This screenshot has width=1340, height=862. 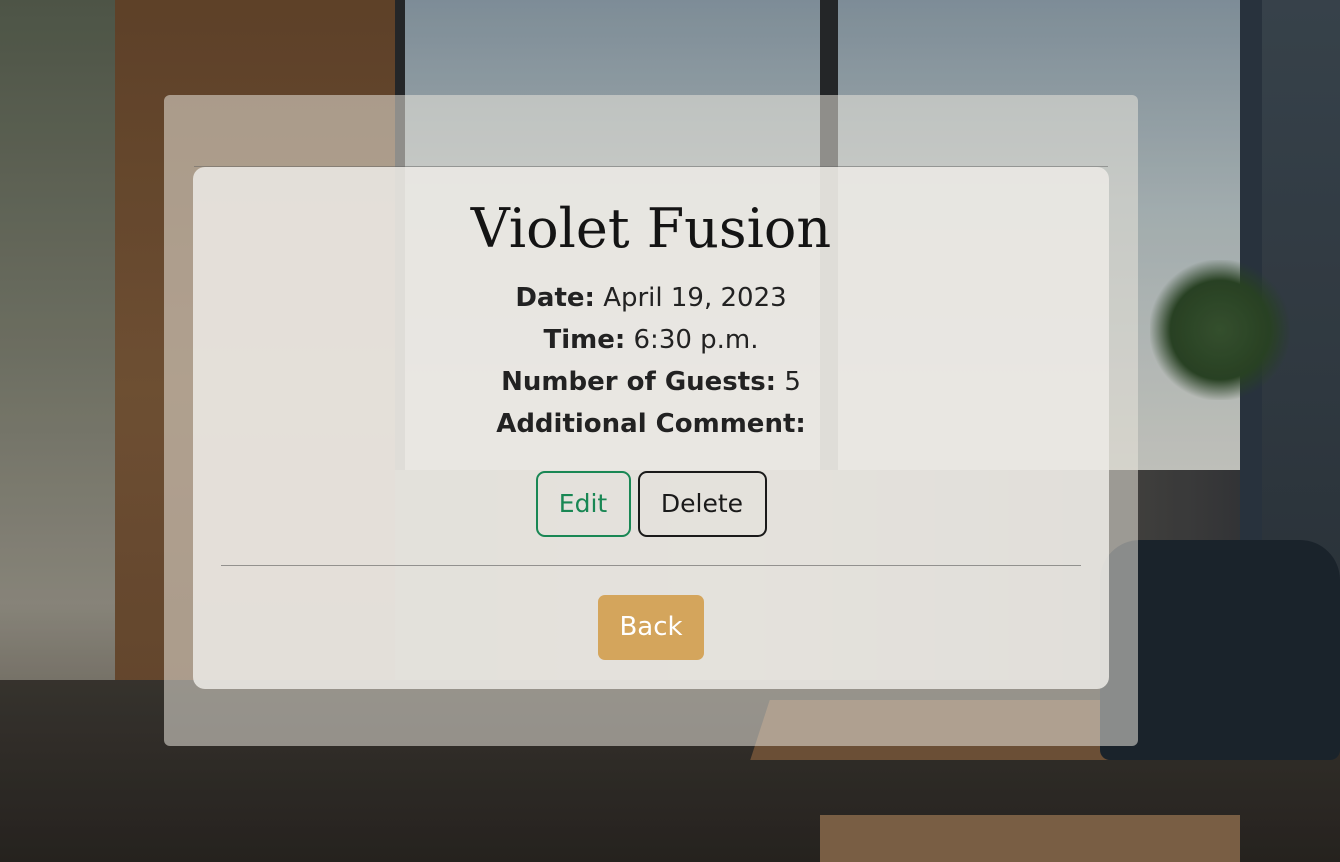 What do you see at coordinates (695, 298) in the screenshot?
I see `detail-value: April 19, 2023` at bounding box center [695, 298].